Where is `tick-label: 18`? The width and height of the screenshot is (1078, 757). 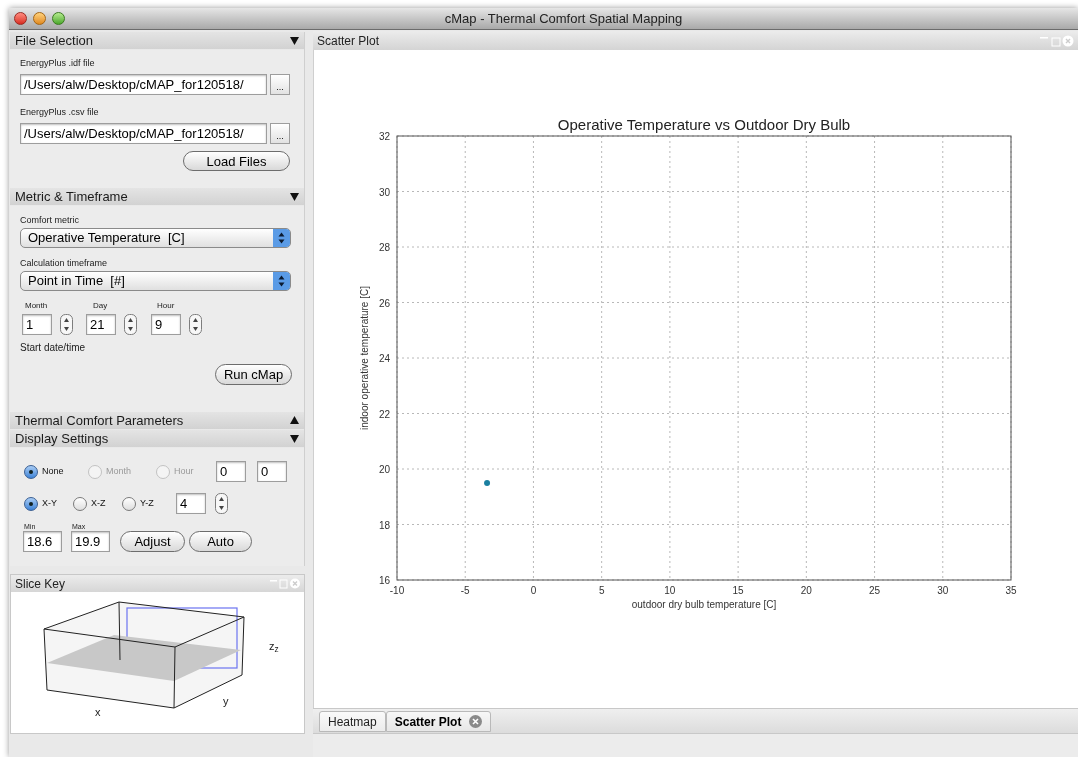
tick-label: 18 is located at coordinates (384, 525).